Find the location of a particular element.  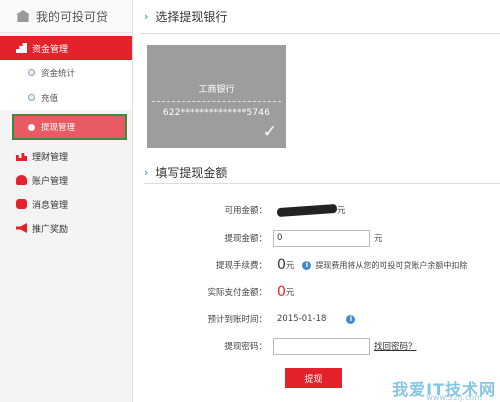

withdraw-submit-button: 提现 is located at coordinates (313, 378).